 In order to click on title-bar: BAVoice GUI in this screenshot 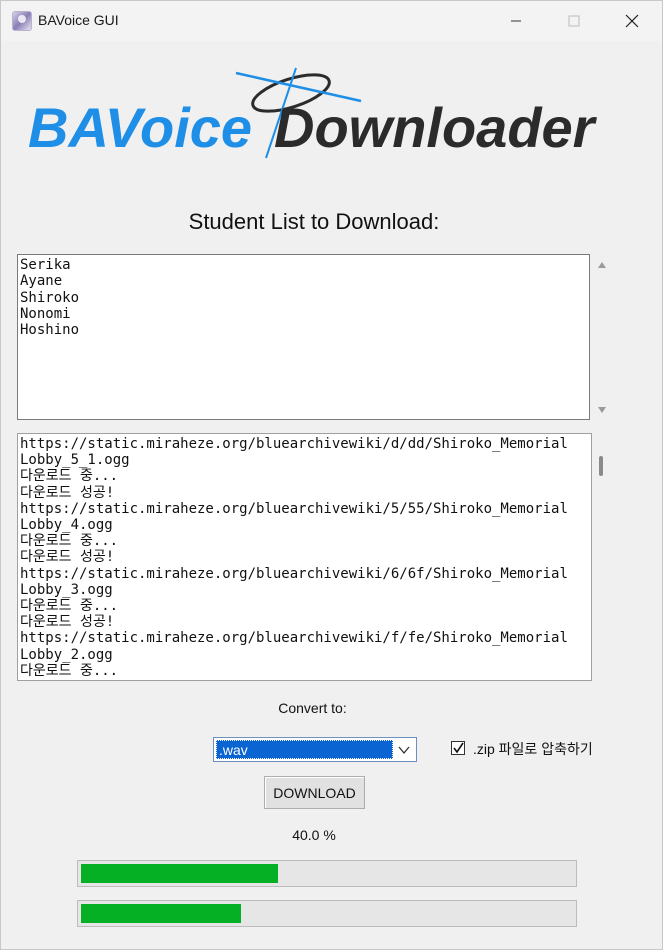, I will do `click(331, 21)`.